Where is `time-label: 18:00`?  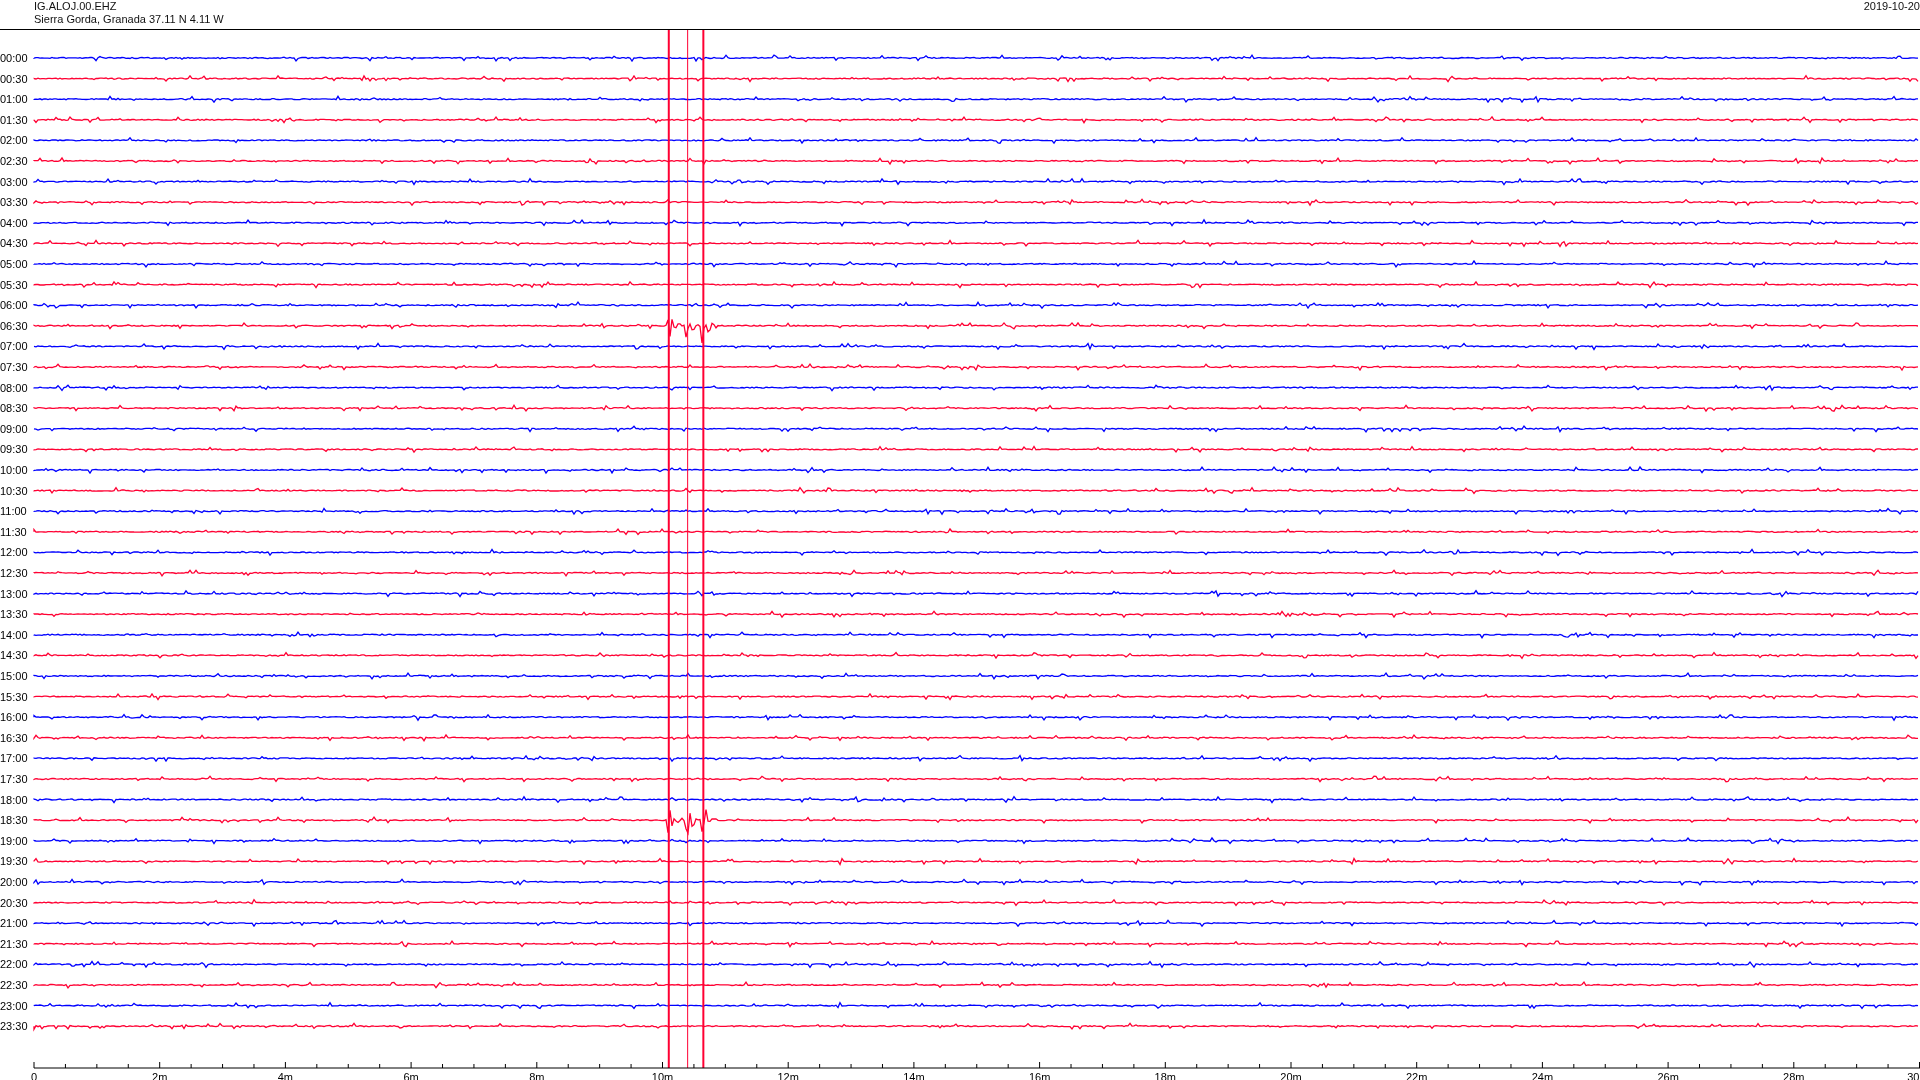
time-label: 18:00 is located at coordinates (14, 799).